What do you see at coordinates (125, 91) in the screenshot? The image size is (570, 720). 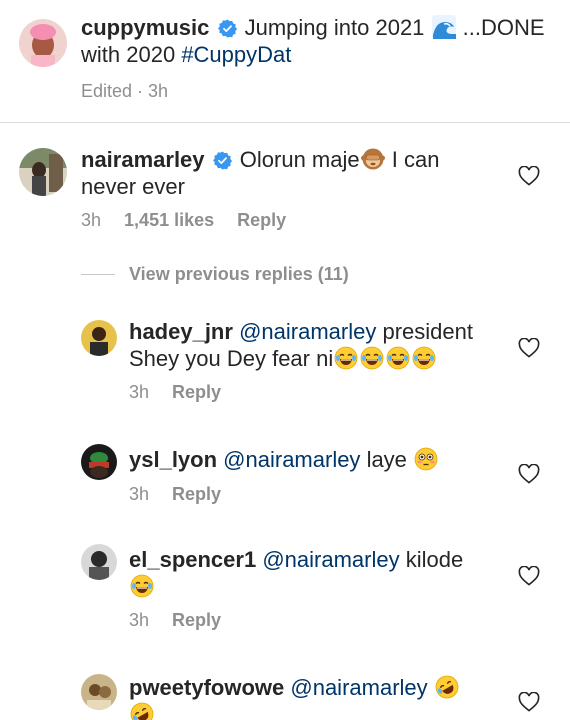 I see `post-meta: Edited · 3h` at bounding box center [125, 91].